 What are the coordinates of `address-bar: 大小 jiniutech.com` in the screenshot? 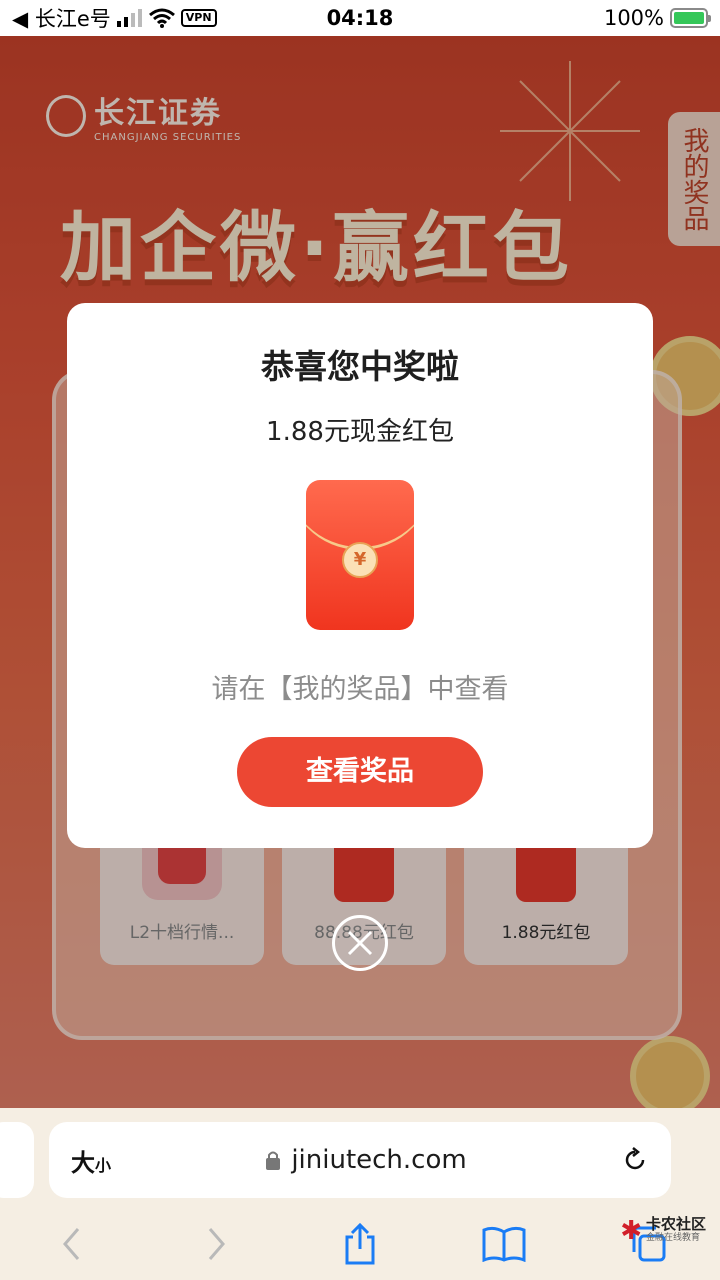 It's located at (360, 1160).